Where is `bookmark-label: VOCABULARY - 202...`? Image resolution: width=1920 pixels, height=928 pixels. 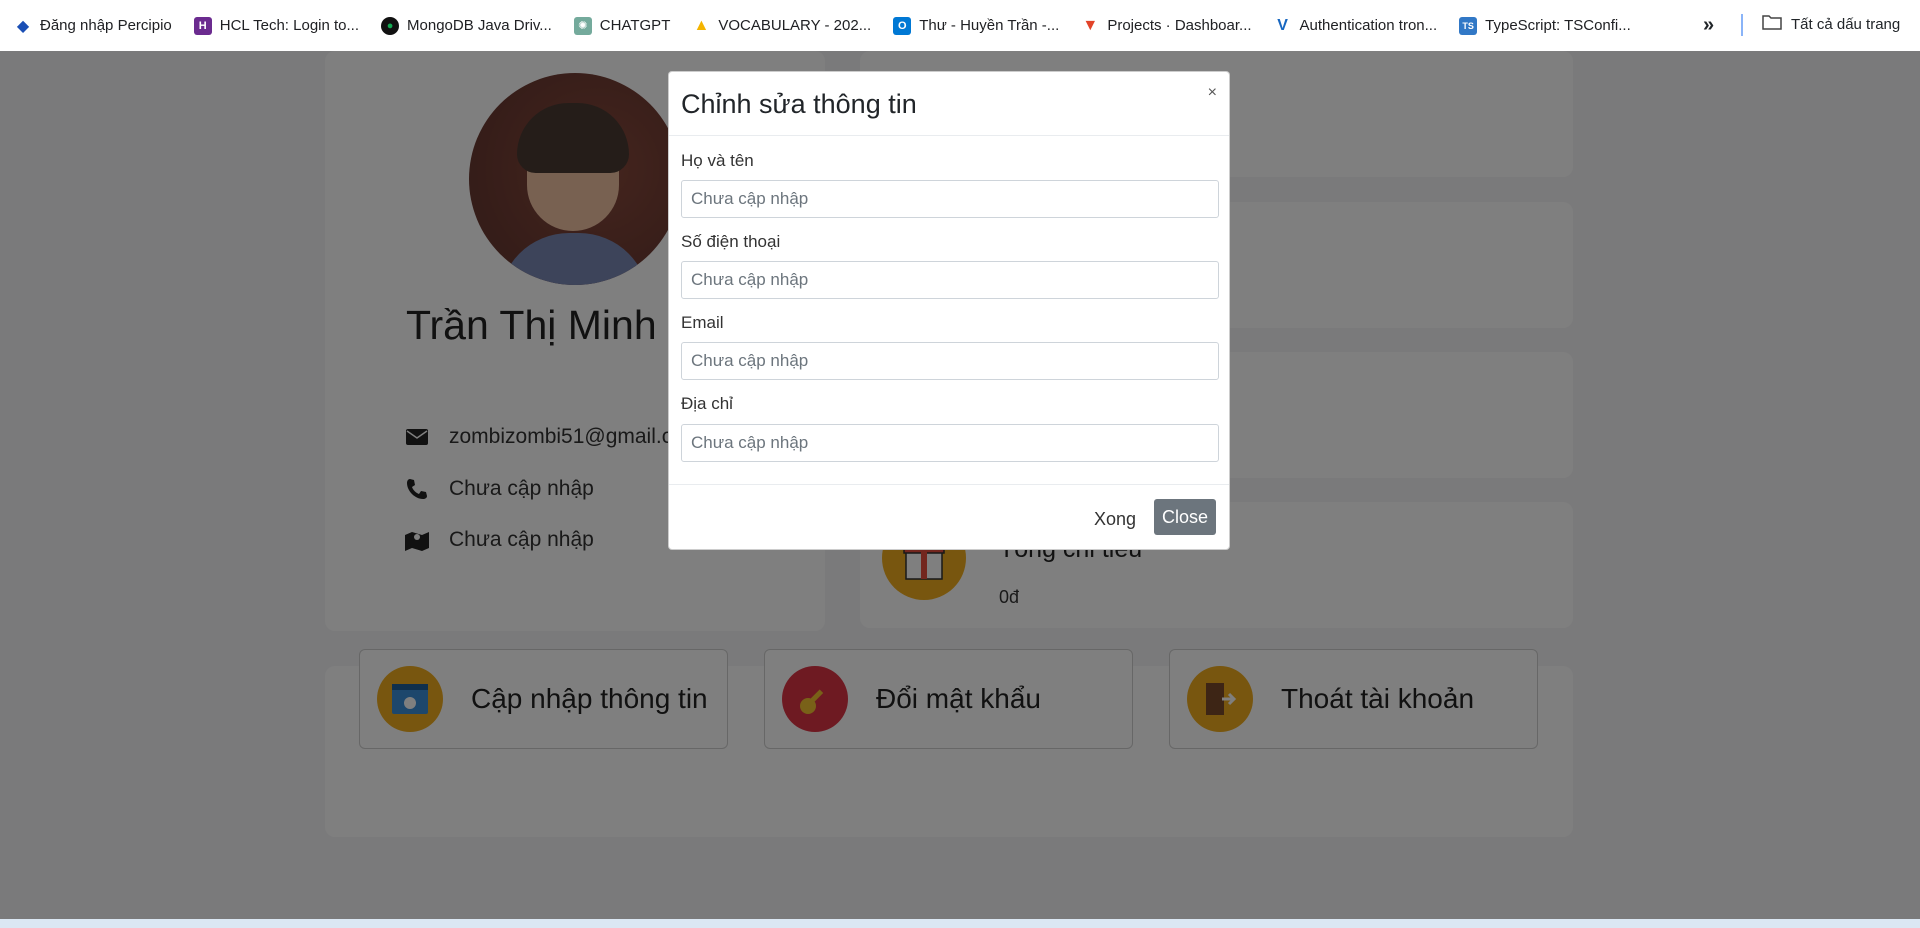
bookmark-label: VOCABULARY - 202... is located at coordinates (795, 25).